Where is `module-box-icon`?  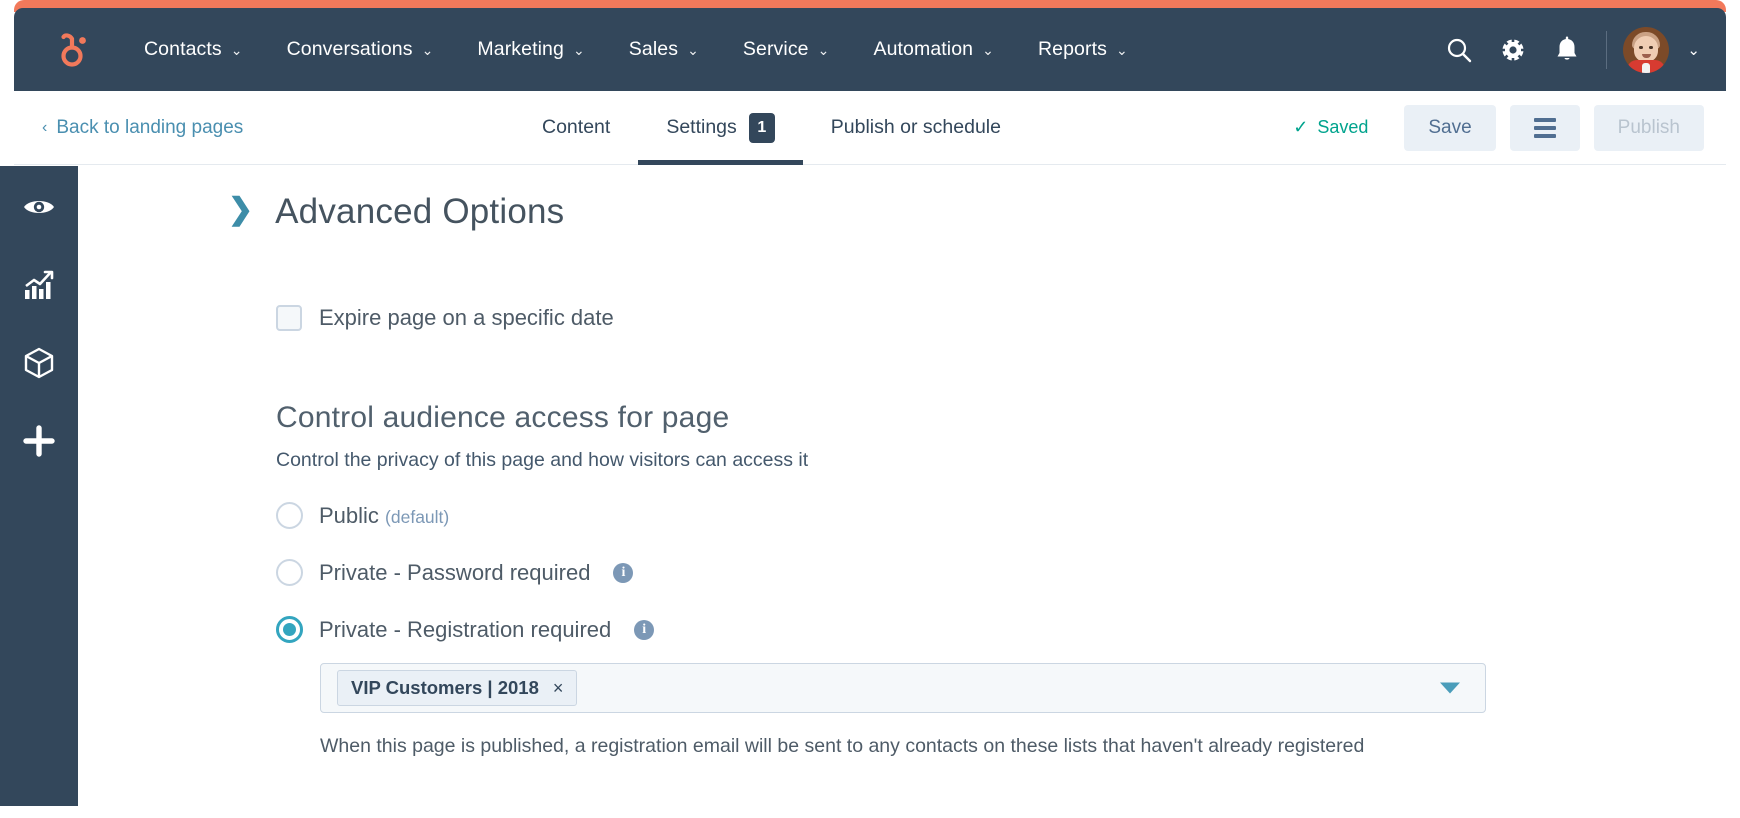
module-box-icon is located at coordinates (39, 365).